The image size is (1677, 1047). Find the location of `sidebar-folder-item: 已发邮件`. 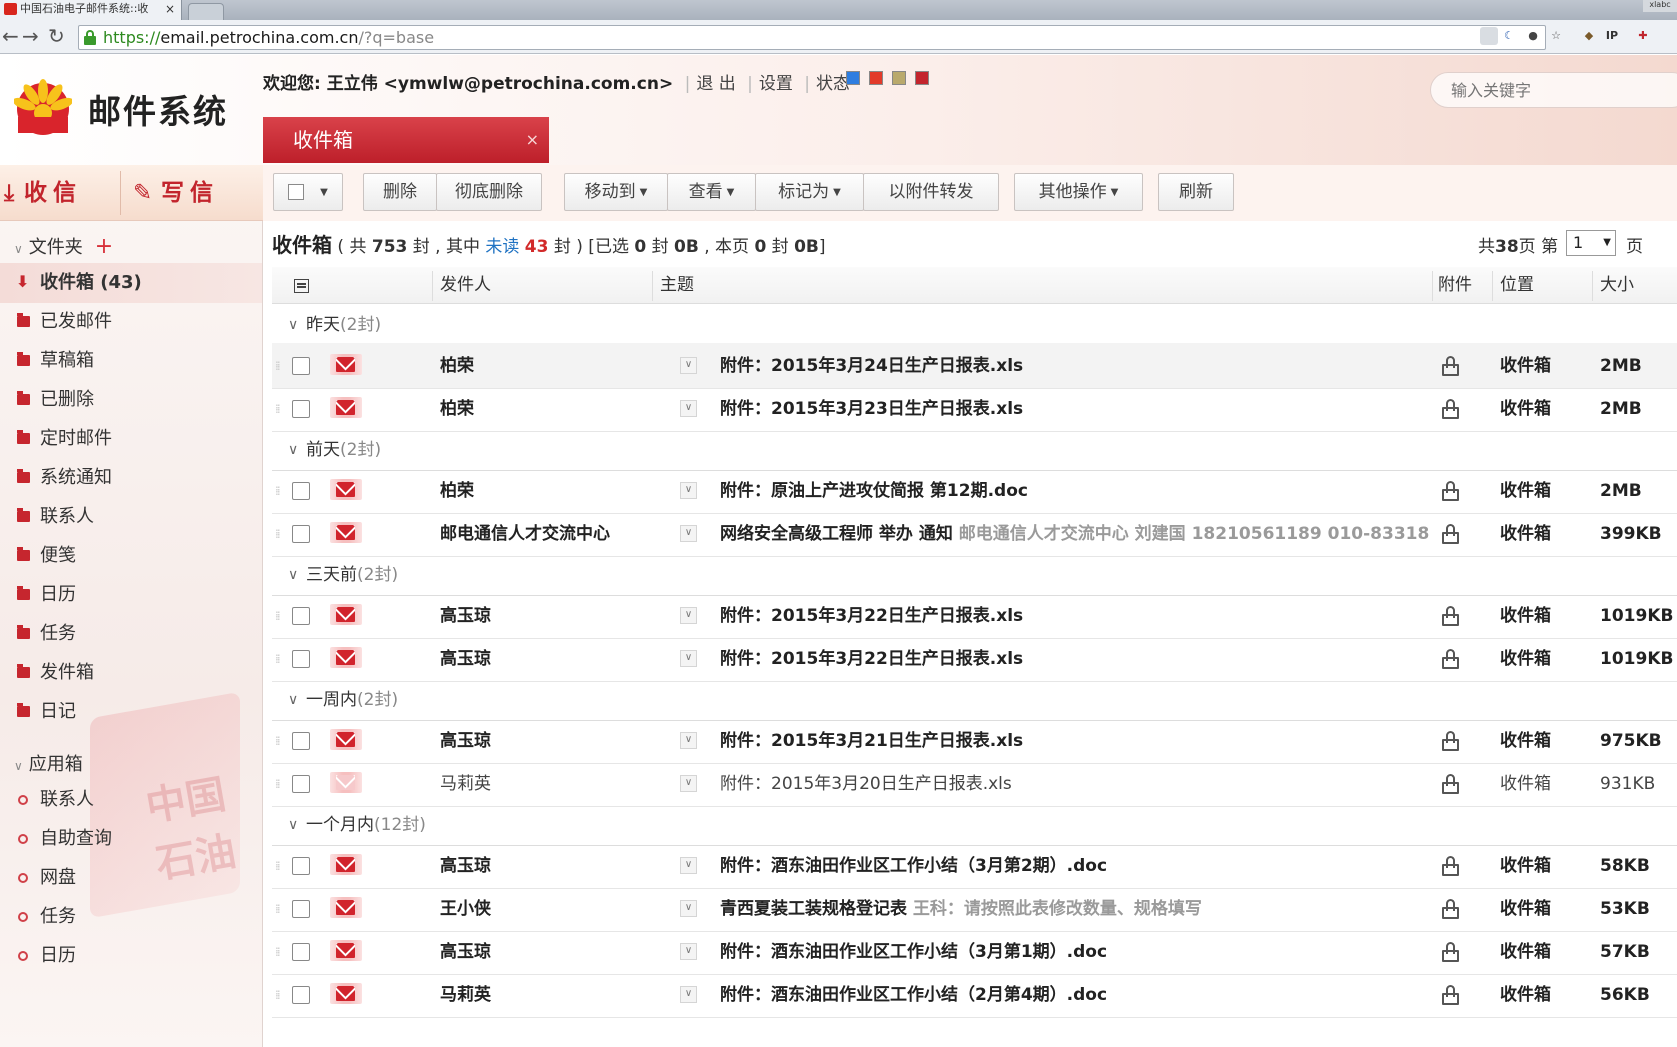

sidebar-folder-item: 已发邮件 is located at coordinates (131, 322).